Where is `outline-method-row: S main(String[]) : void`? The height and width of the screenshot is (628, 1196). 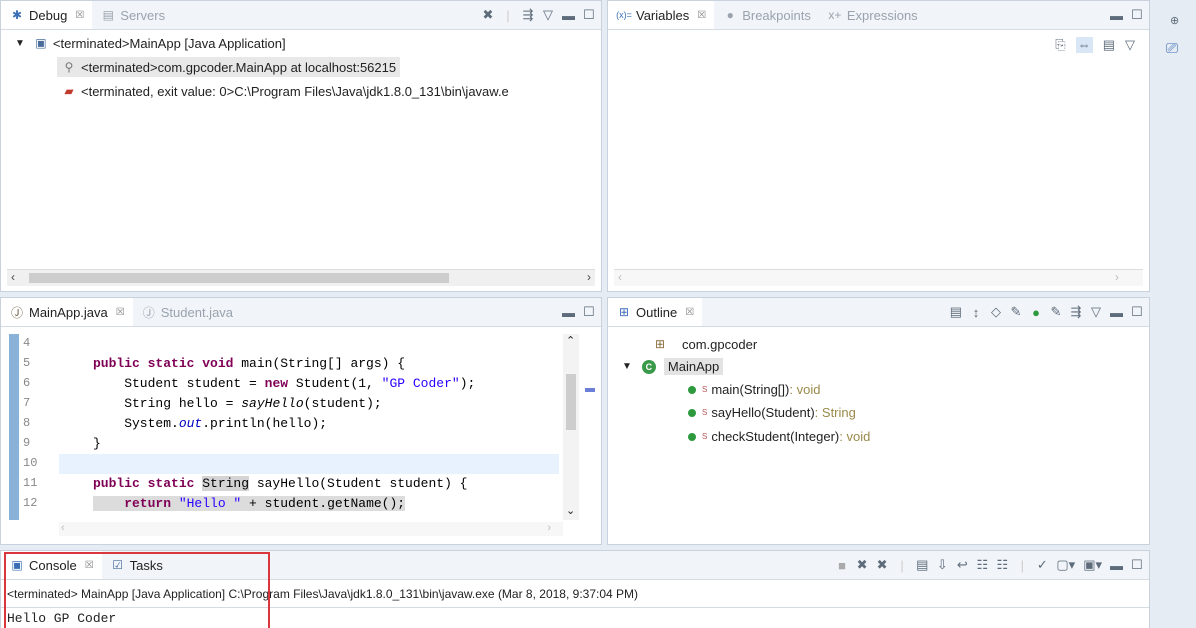 outline-method-row: S main(String[]) : void is located at coordinates (754, 389).